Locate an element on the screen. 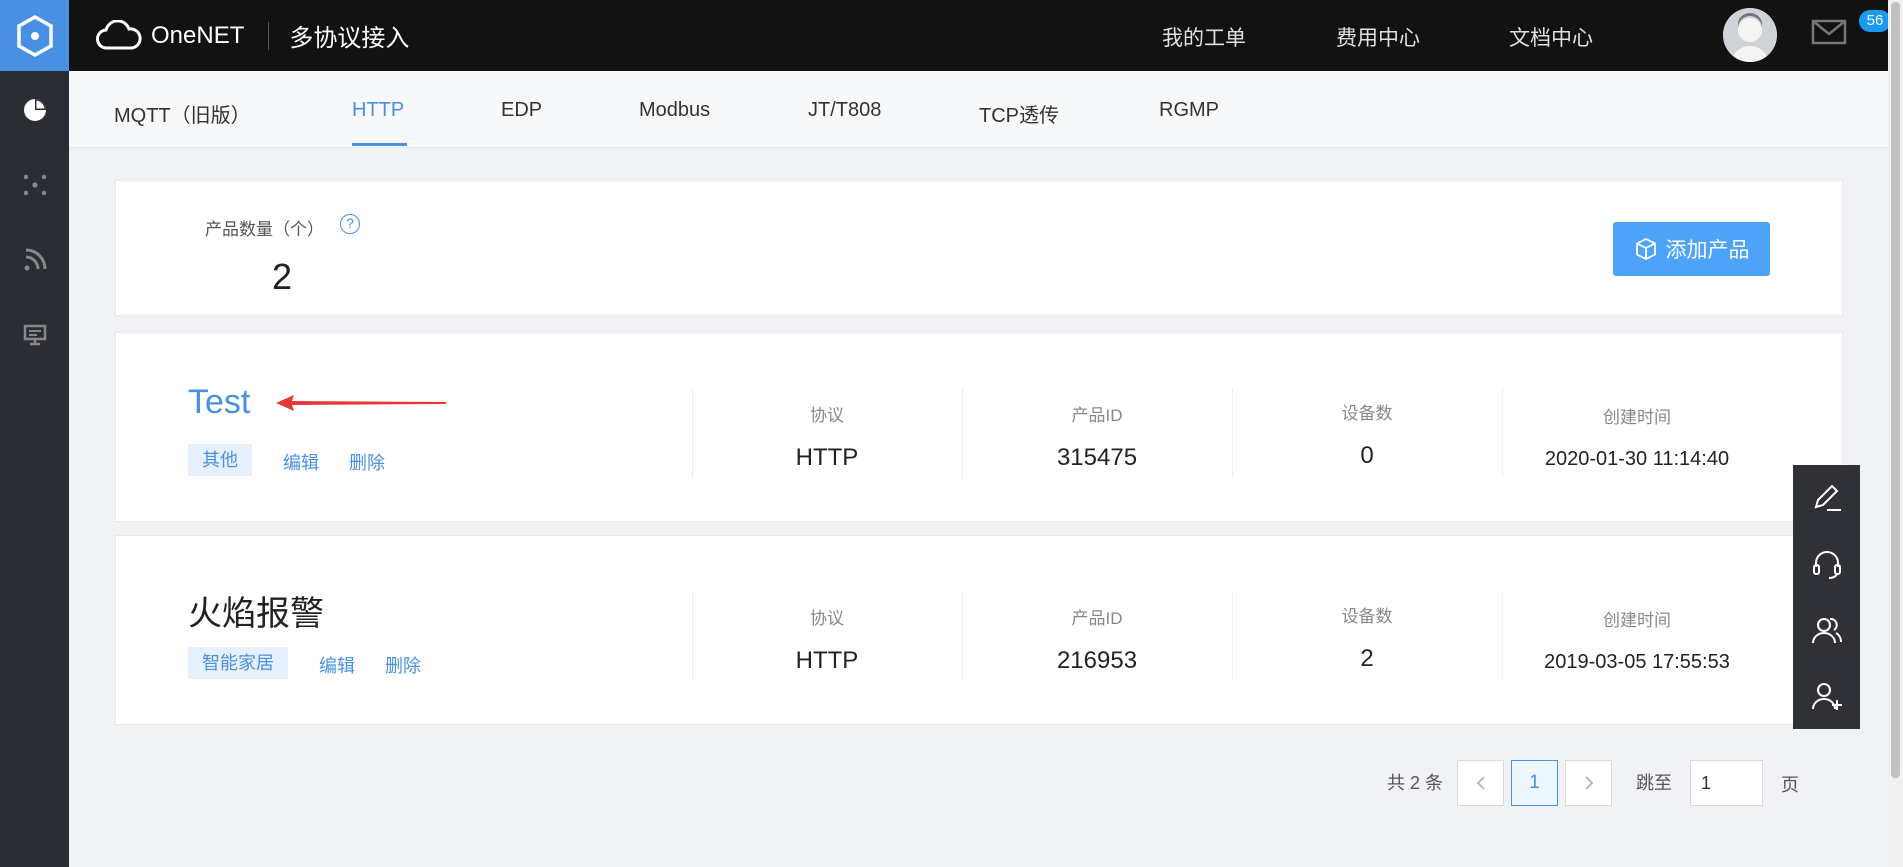  app-logo is located at coordinates (34, 35).